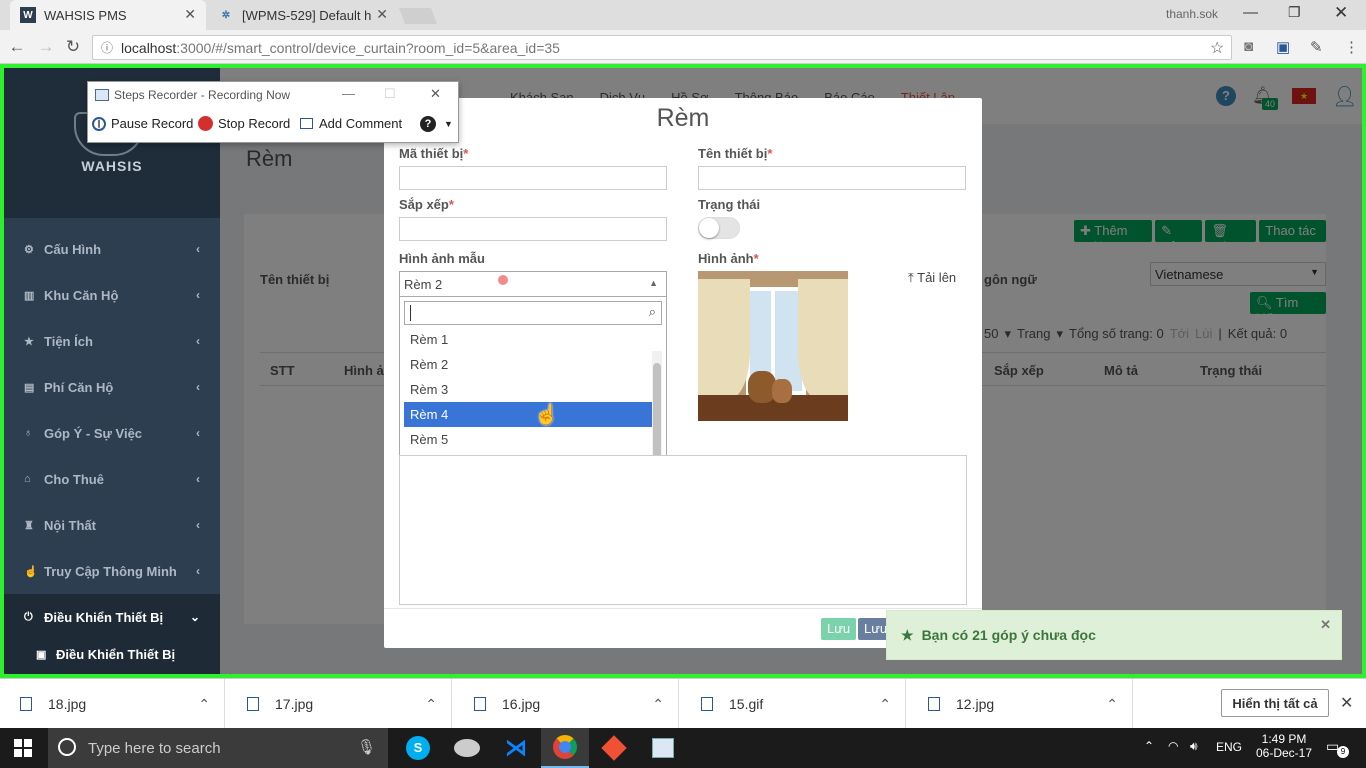  I want to click on dropdown-option: Rèm 3, so click(528, 389).